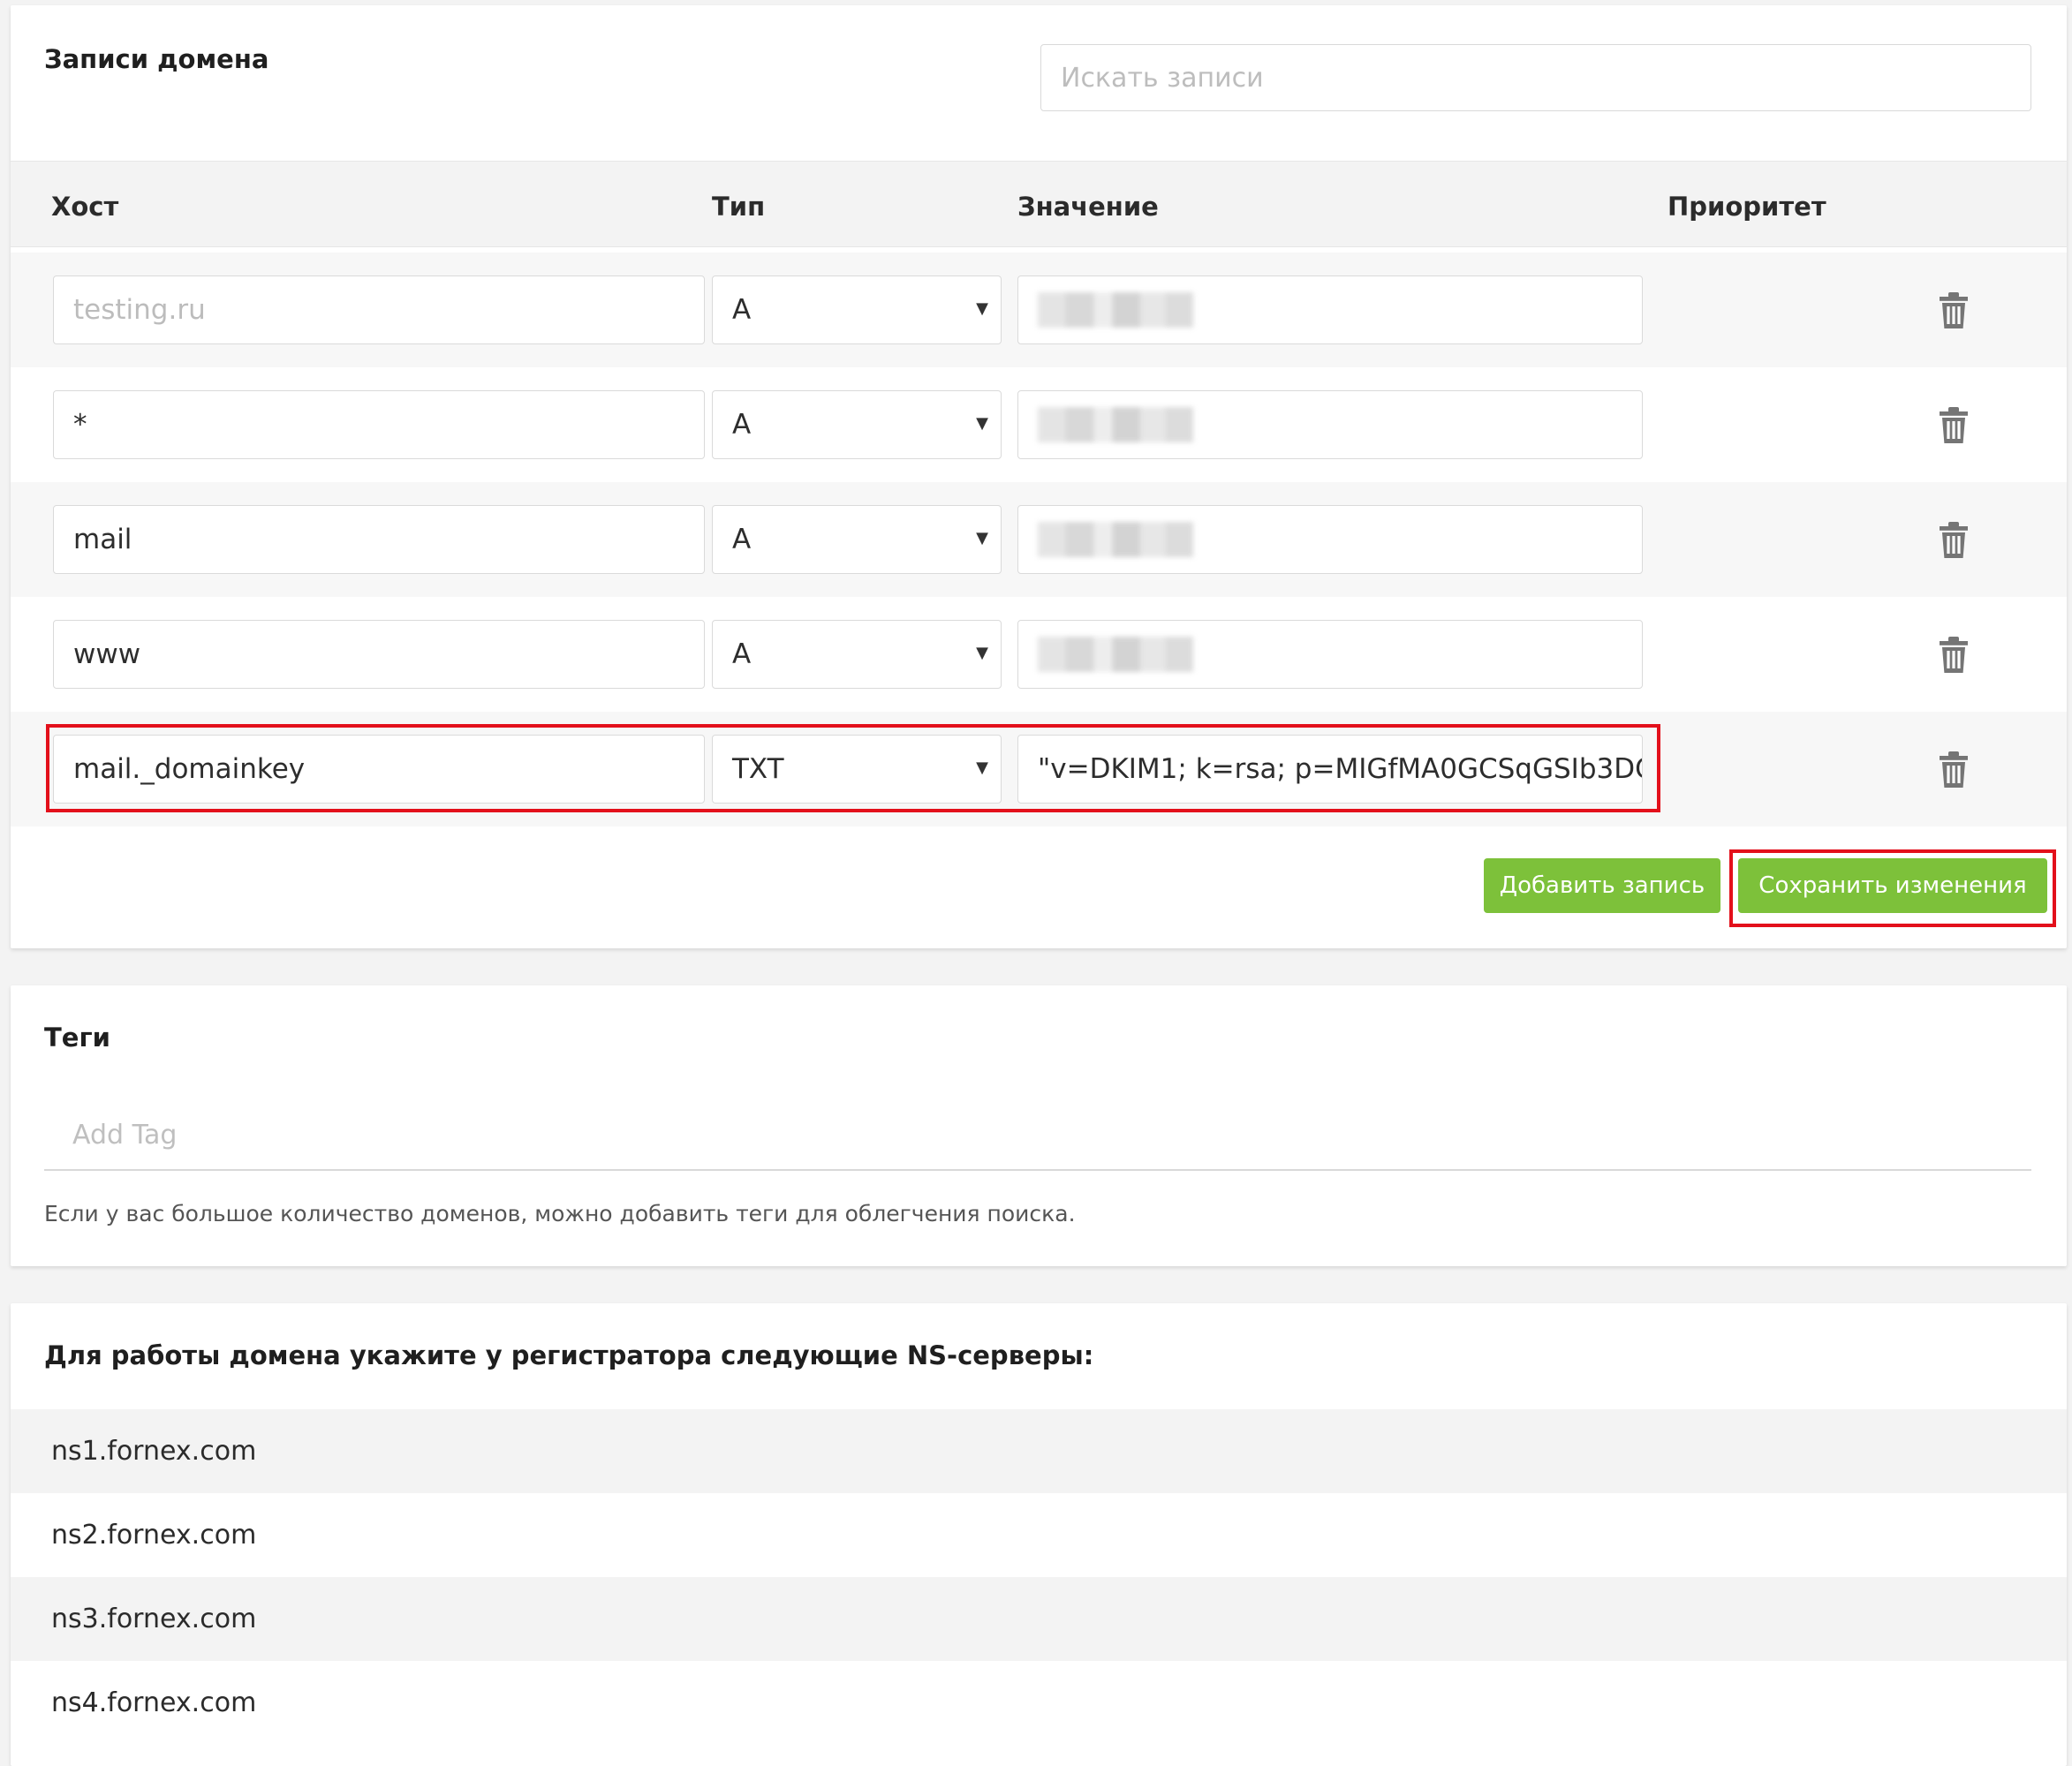 The height and width of the screenshot is (1766, 2072). Describe the element at coordinates (1746, 207) in the screenshot. I see `column-header-priority: Приоритет` at that location.